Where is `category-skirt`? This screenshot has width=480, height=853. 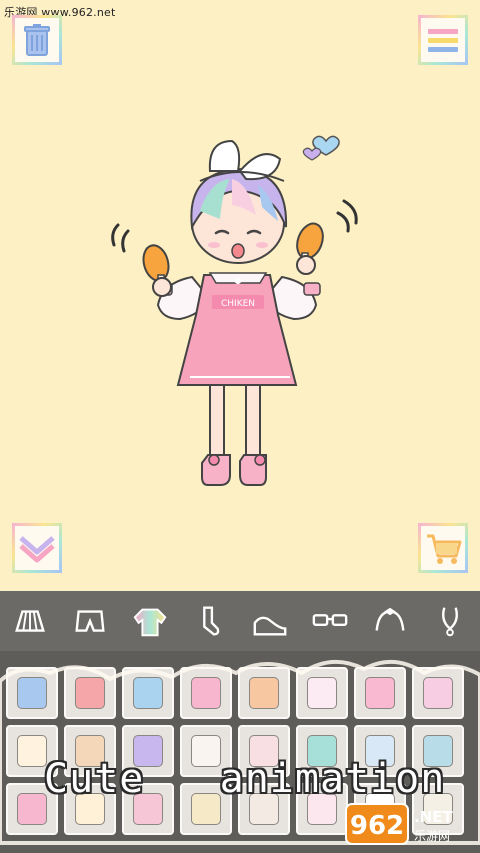 category-skirt is located at coordinates (30, 621).